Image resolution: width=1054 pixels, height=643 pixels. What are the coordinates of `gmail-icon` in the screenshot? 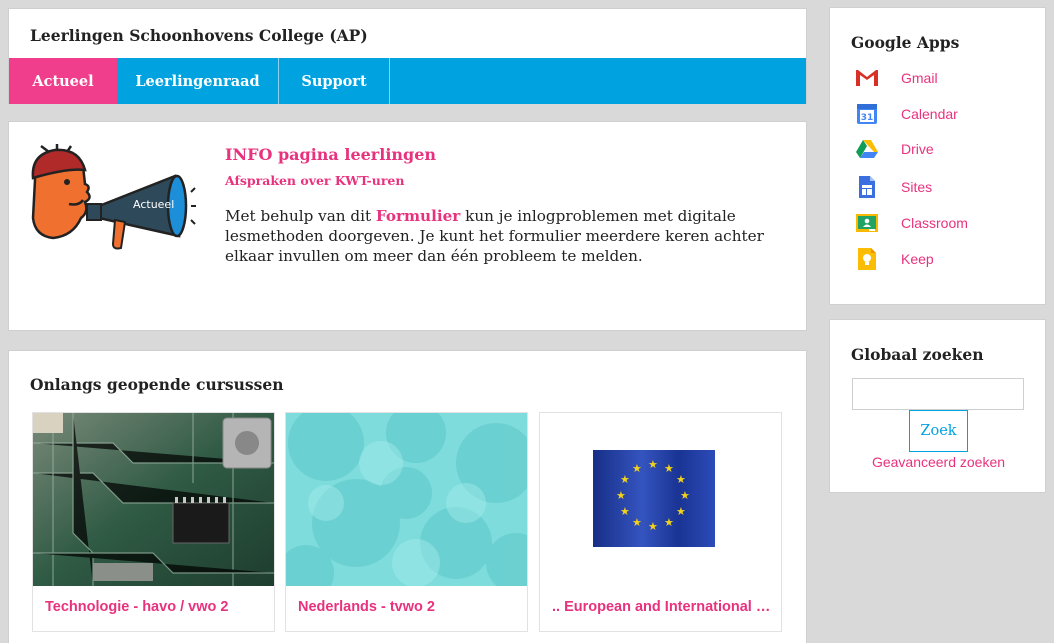 It's located at (867, 78).